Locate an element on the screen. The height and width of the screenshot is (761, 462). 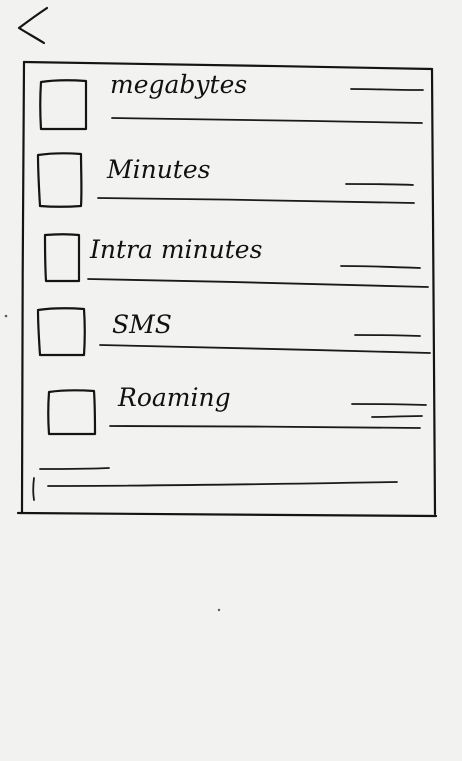
panel-footer is located at coordinates (215, 484).